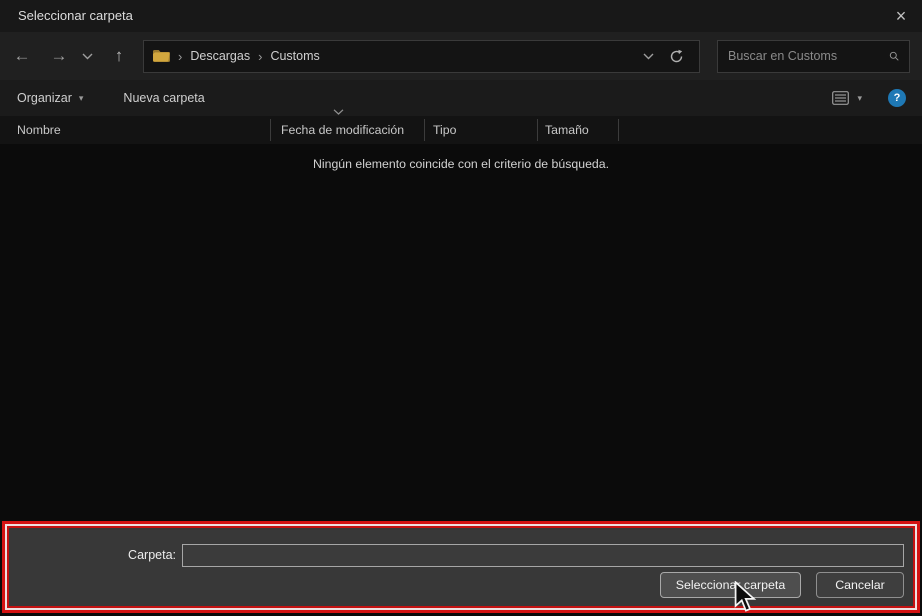  I want to click on help-button: ?, so click(897, 98).